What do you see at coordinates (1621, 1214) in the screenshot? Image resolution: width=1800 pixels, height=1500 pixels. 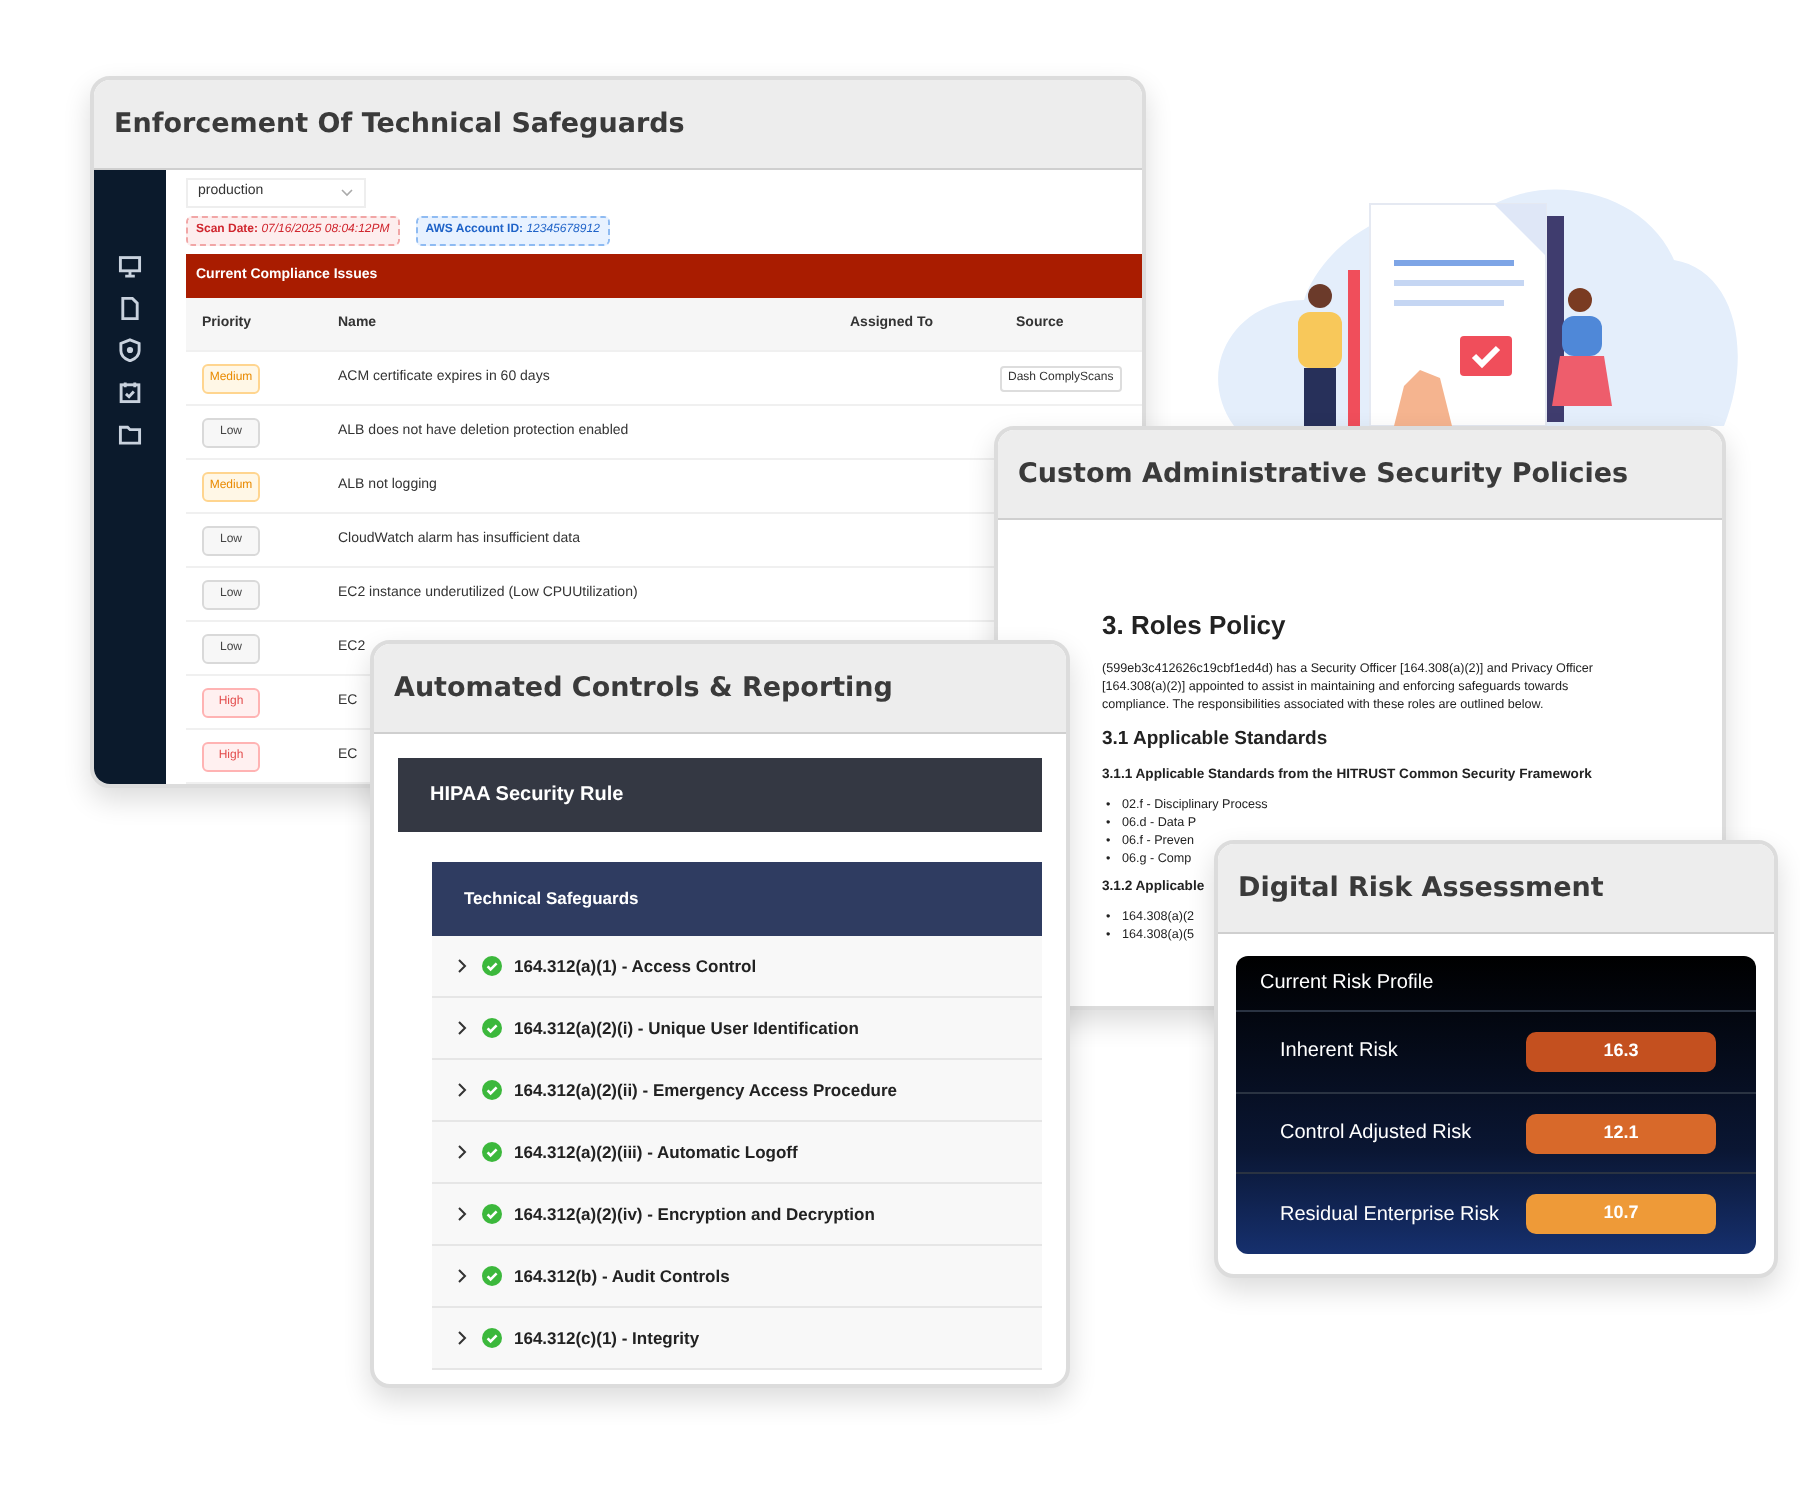 I see `risk-value: 10.7` at bounding box center [1621, 1214].